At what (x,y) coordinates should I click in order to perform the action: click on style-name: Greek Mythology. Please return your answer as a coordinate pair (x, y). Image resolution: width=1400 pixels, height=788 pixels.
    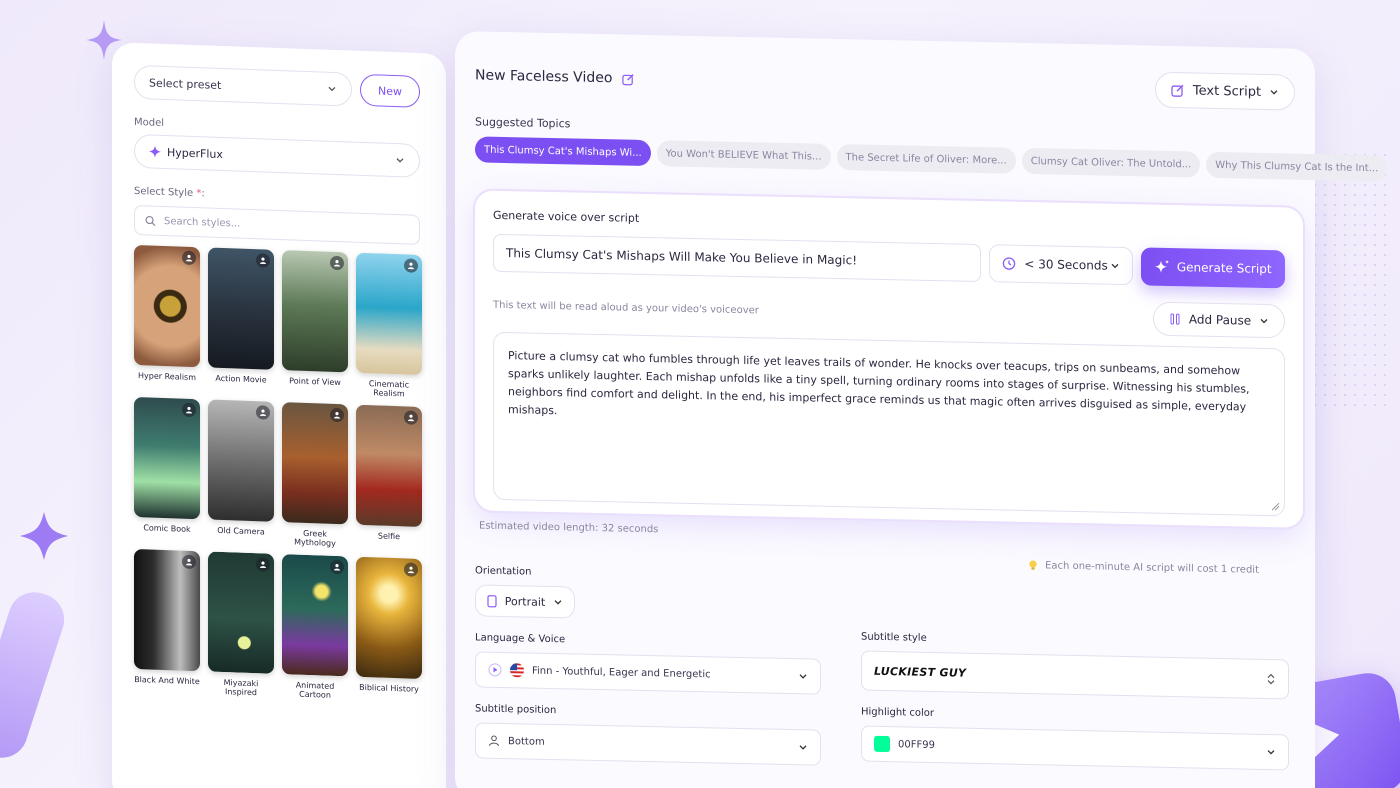
    Looking at the image, I should click on (315, 538).